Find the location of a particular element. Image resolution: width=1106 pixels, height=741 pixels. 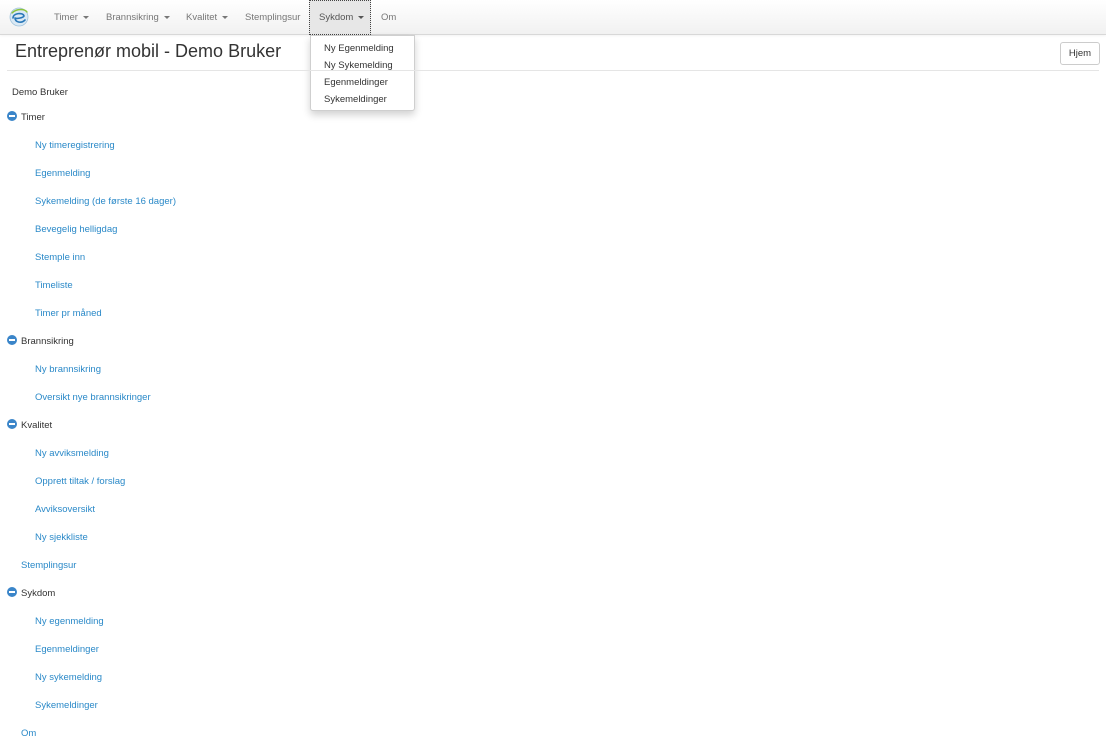

tree-link-bevegelig-helligdag: Bevegelig helligdag is located at coordinates (76, 230).